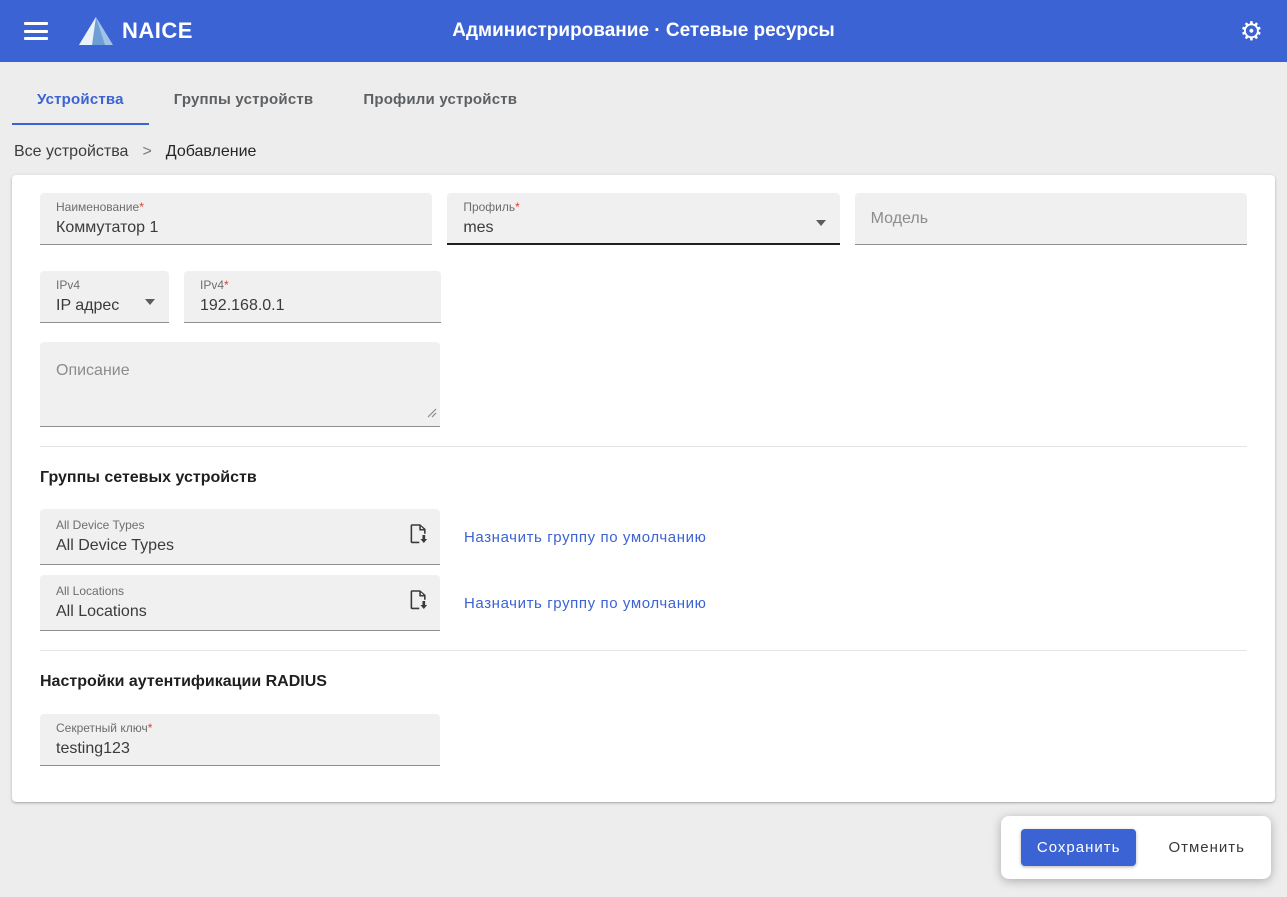 The image size is (1287, 897). I want to click on breadcrumb: Все устройства > Добавление, so click(650, 152).